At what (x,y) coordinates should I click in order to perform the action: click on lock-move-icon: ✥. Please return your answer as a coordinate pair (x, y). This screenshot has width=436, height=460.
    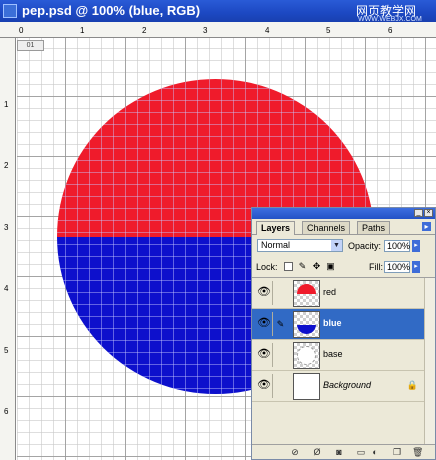
    Looking at the image, I should click on (316, 266).